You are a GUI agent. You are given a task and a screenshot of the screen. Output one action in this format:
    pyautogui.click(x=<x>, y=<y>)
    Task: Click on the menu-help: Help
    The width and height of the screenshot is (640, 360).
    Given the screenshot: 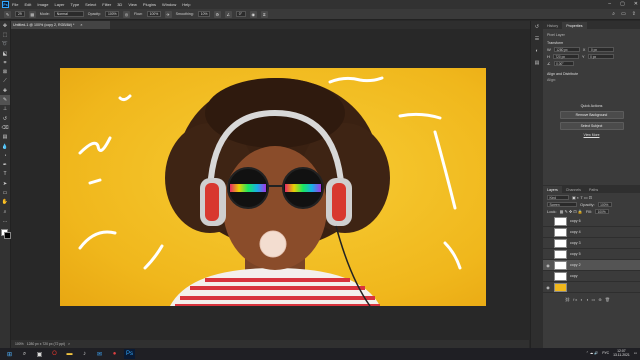 What is the action you would take?
    pyautogui.click(x=186, y=4)
    